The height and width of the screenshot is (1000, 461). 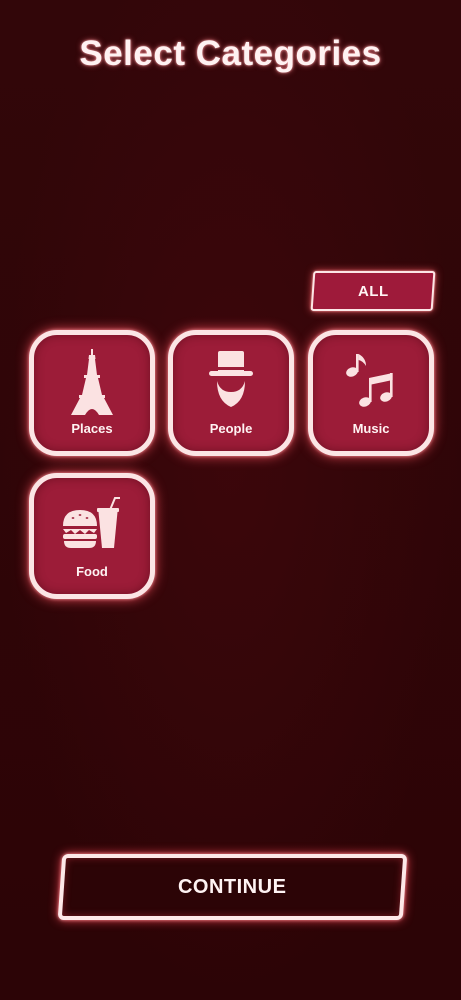 I want to click on music-notes-icon, so click(x=371, y=382).